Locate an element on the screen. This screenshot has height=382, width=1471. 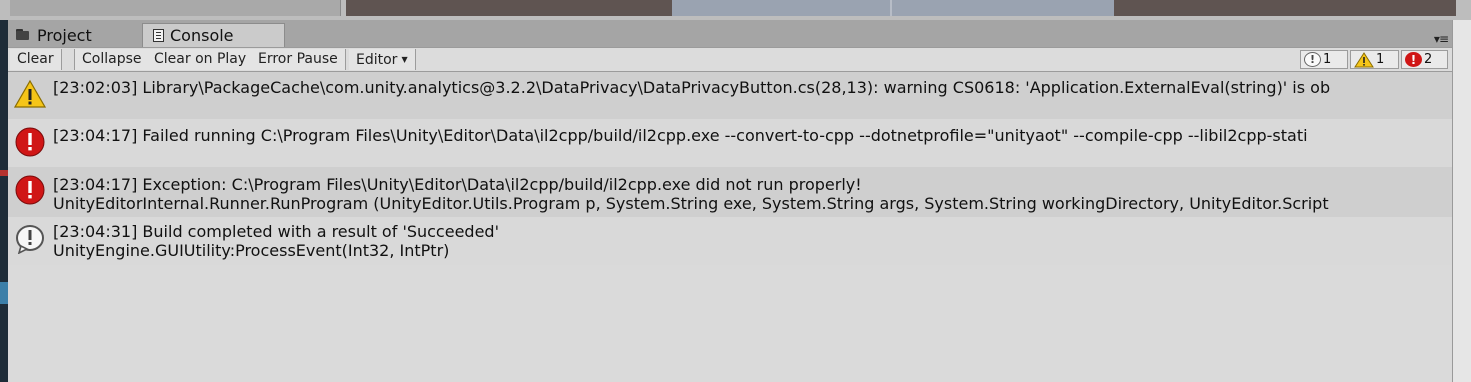
clear-button: Clear is located at coordinates (36, 59).